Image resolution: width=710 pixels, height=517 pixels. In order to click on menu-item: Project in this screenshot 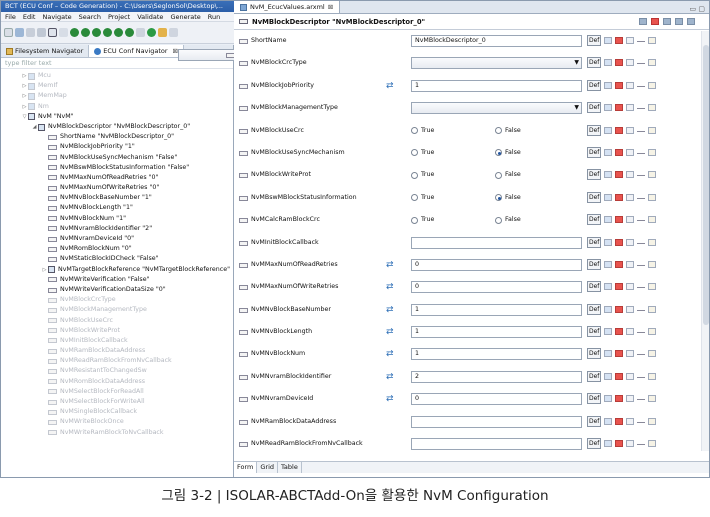, I will do `click(119, 17)`.